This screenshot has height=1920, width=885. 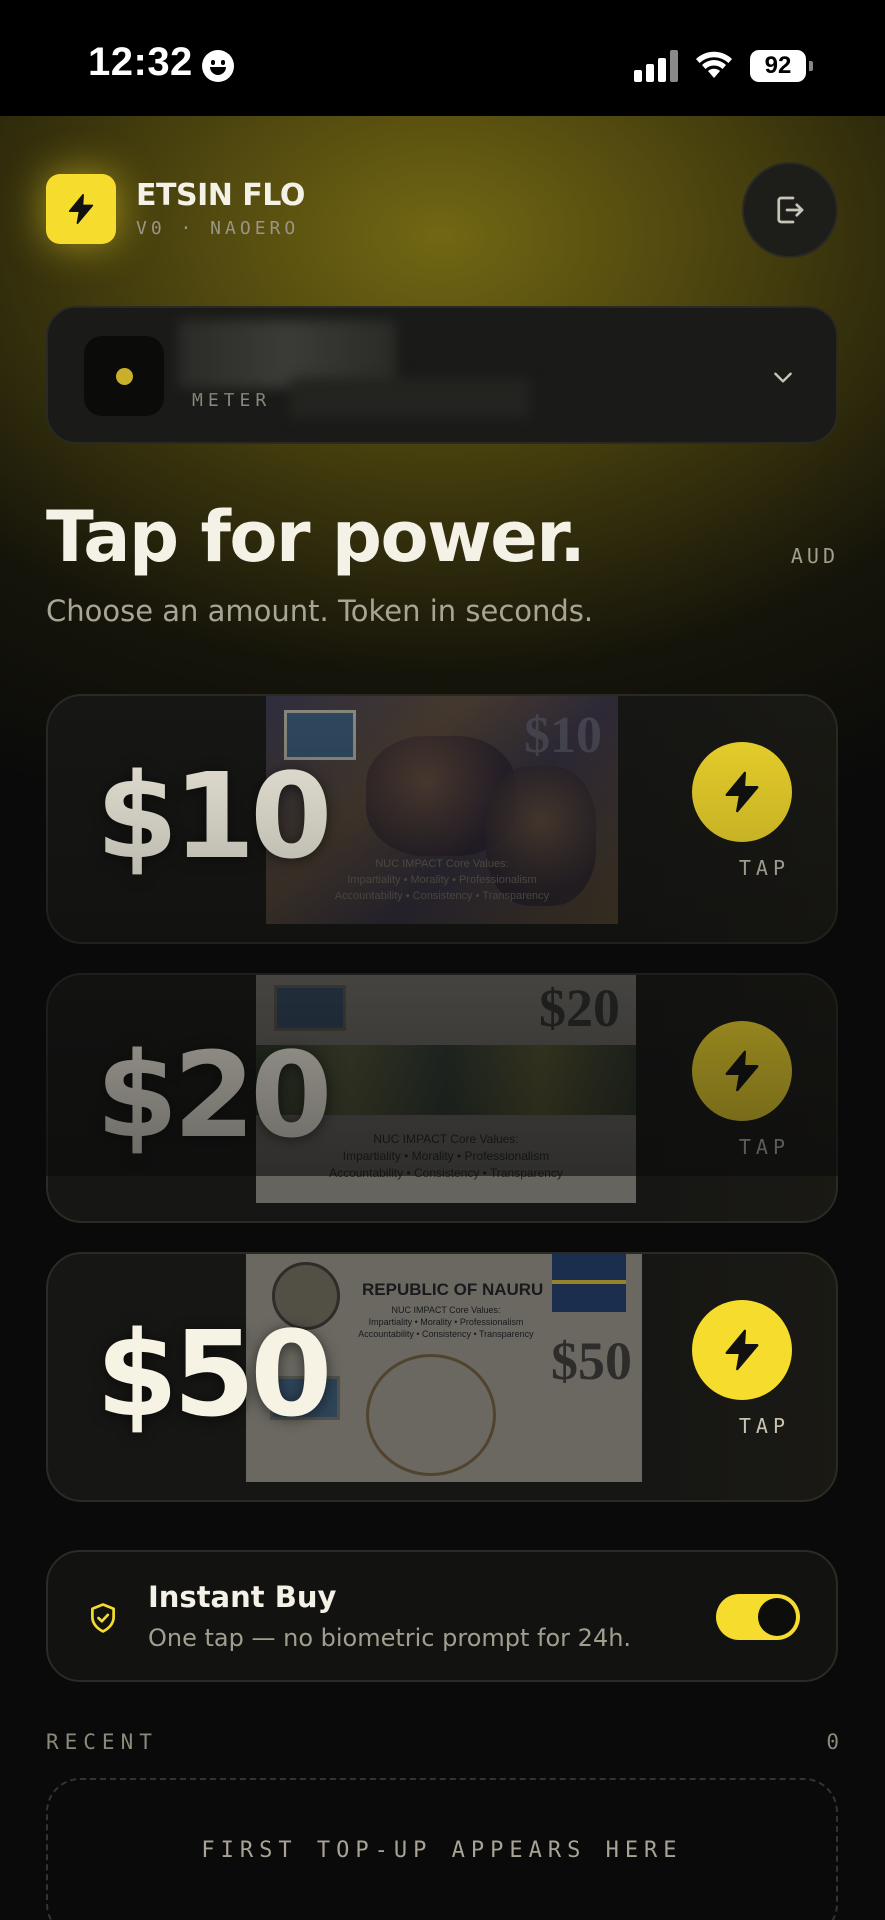 What do you see at coordinates (832, 1742) in the screenshot?
I see `recent-count: 0` at bounding box center [832, 1742].